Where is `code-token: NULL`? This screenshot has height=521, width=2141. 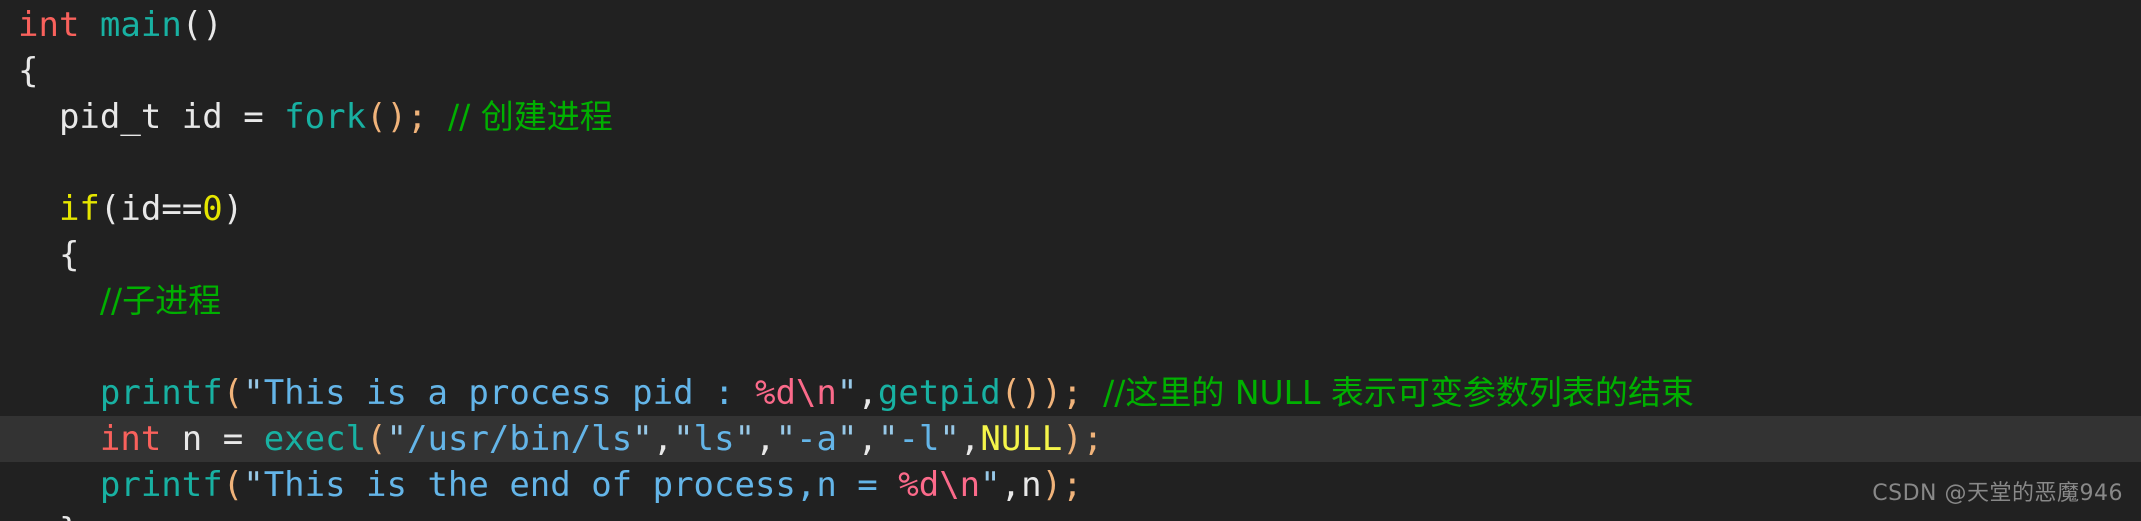
code-token: NULL is located at coordinates (1021, 439).